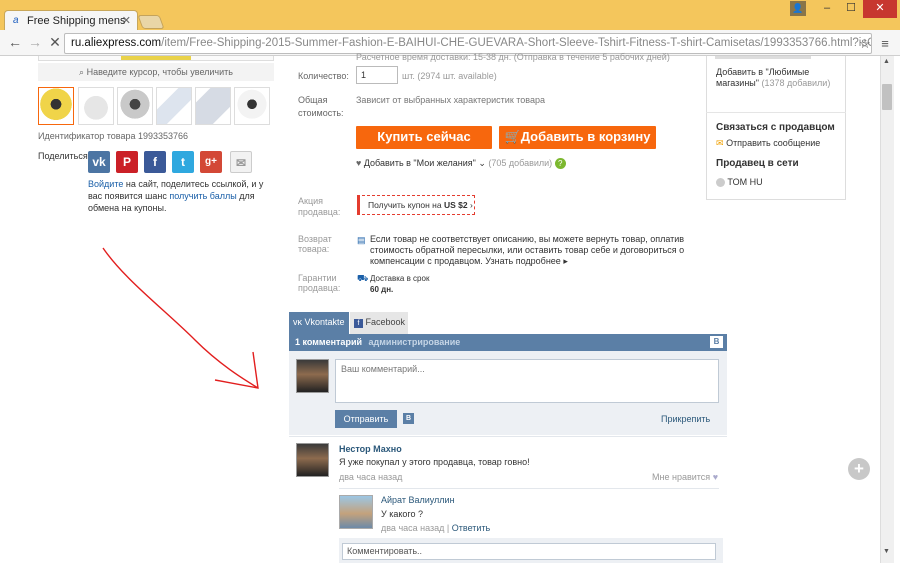  What do you see at coordinates (523, 261) in the screenshot?
I see `learn-more-link: Узнать подробнее` at bounding box center [523, 261].